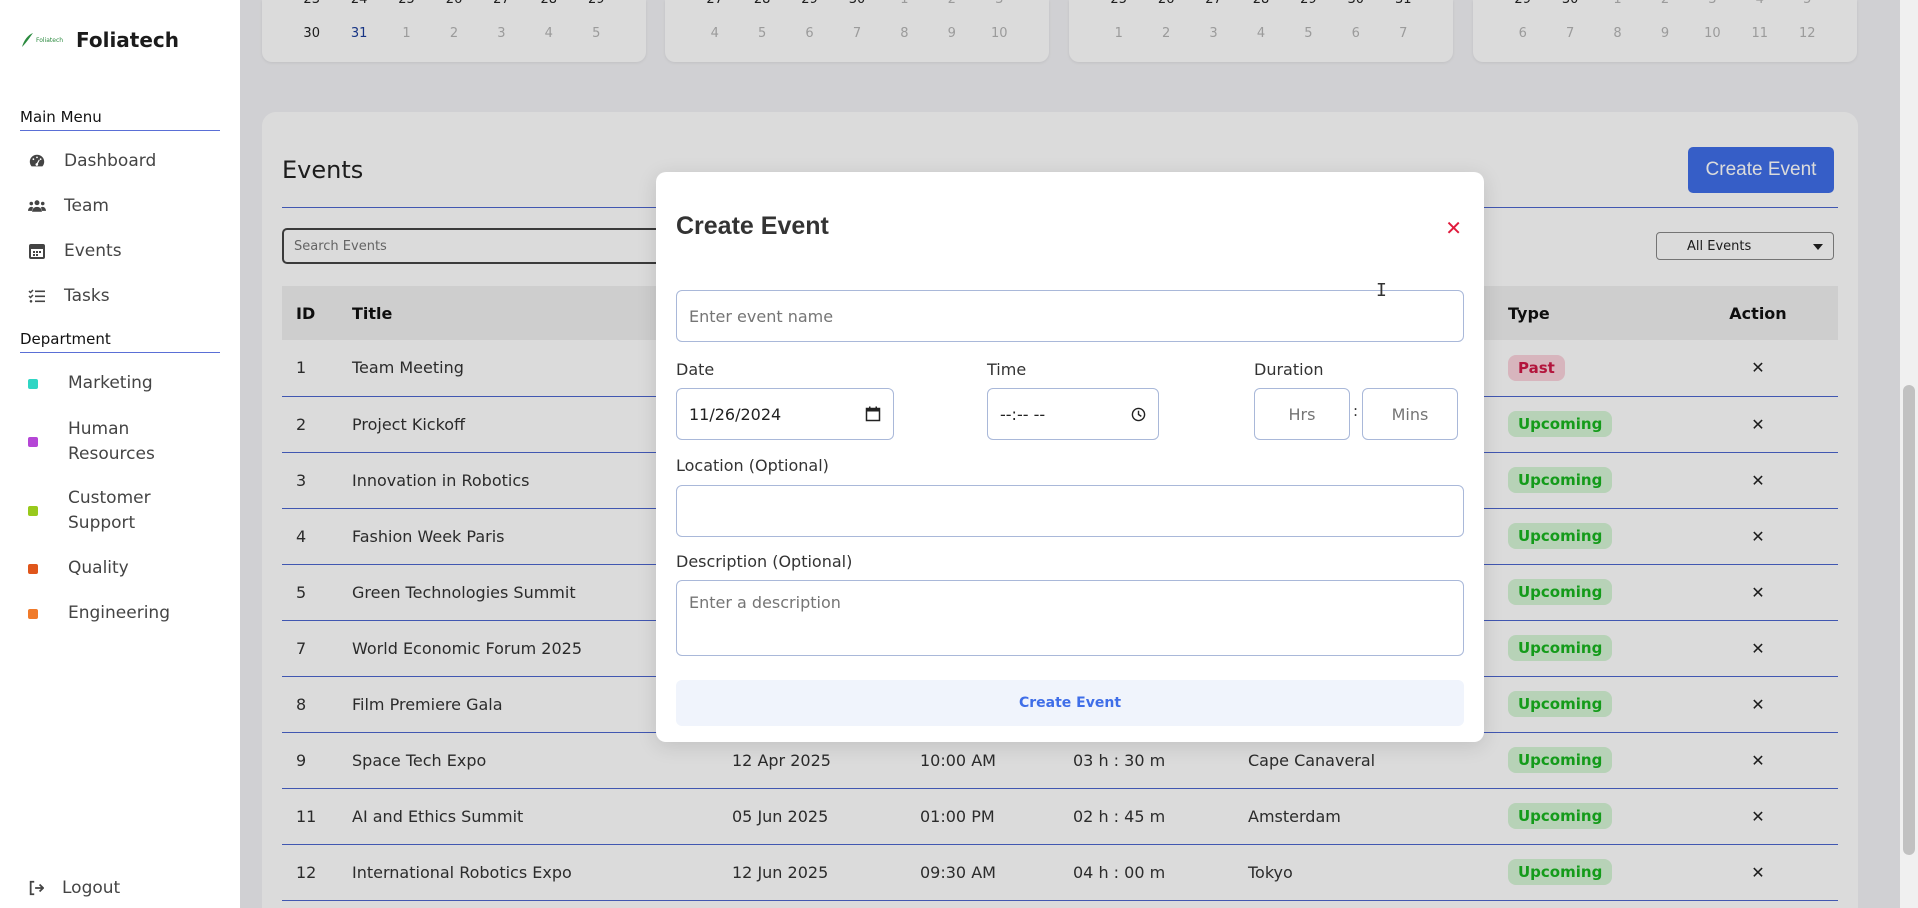 The height and width of the screenshot is (908, 1918). I want to click on location-input, so click(1070, 511).